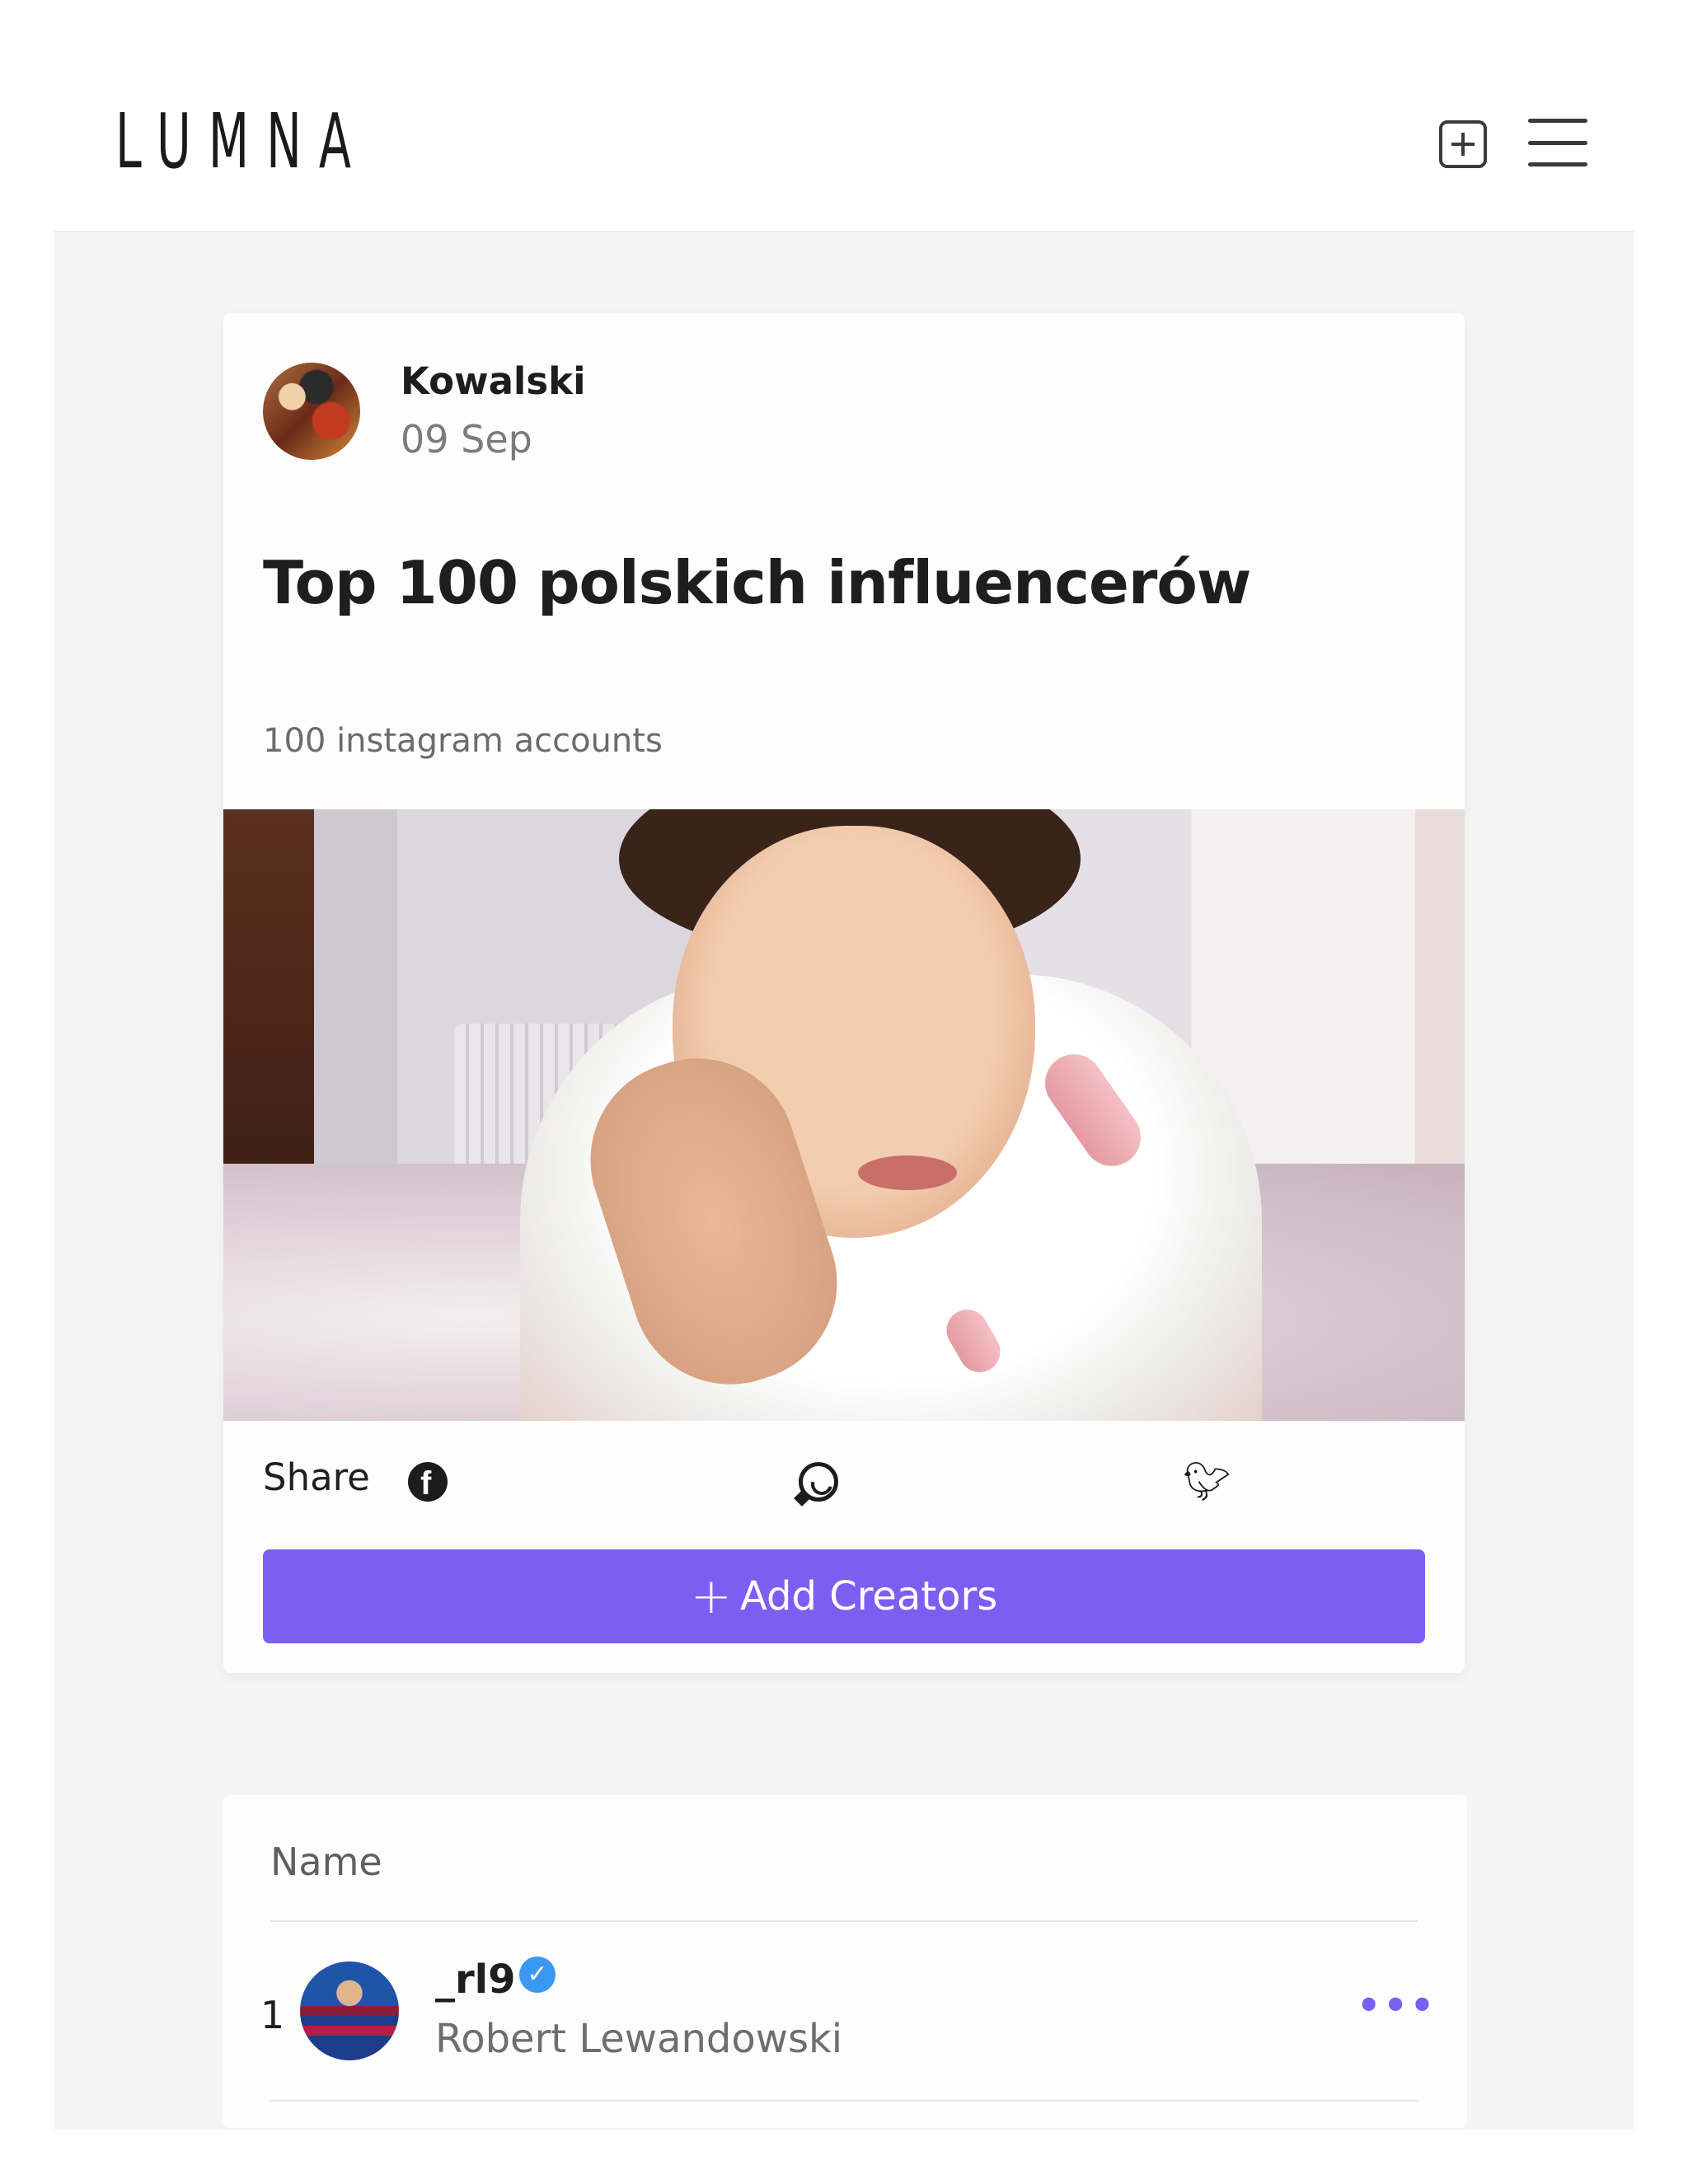 The image size is (1688, 2184). I want to click on creator-handle: _rl9, so click(475, 1980).